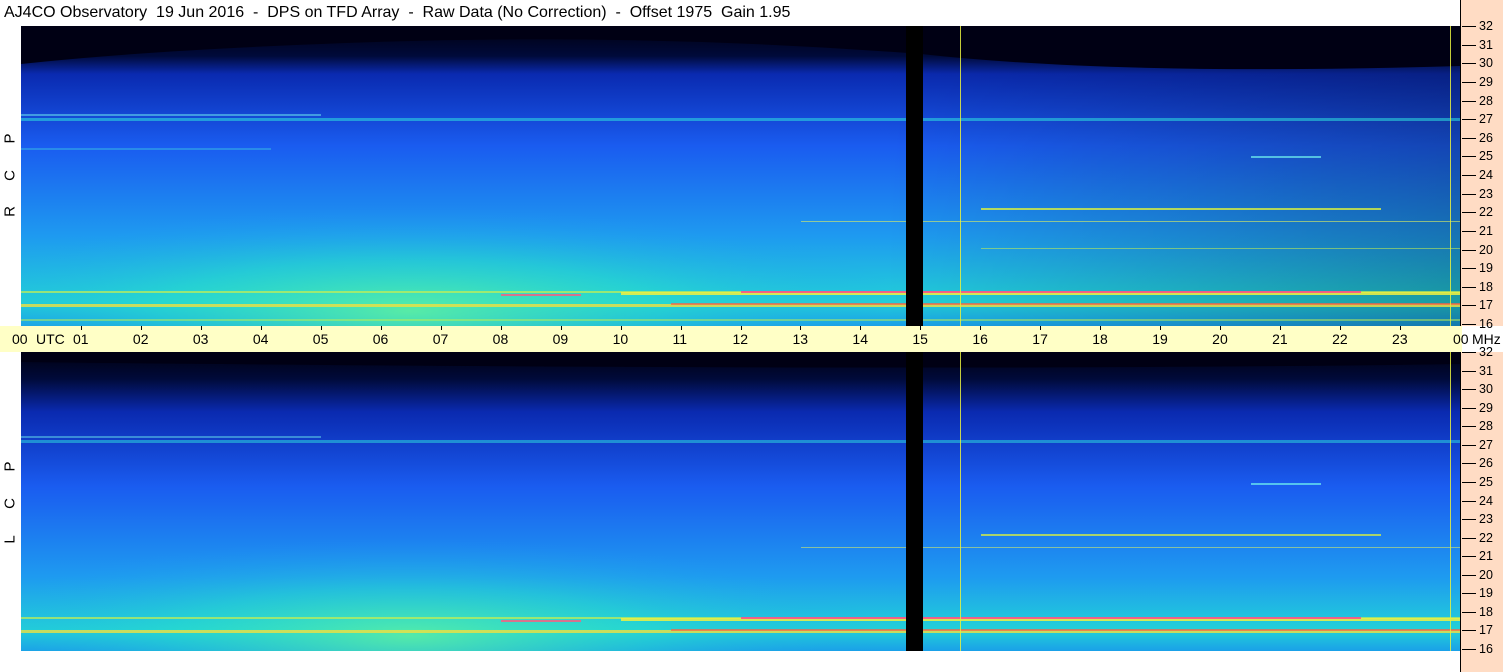 This screenshot has height=672, width=1503. Describe the element at coordinates (920, 339) in the screenshot. I see `hour-label: 15` at that location.